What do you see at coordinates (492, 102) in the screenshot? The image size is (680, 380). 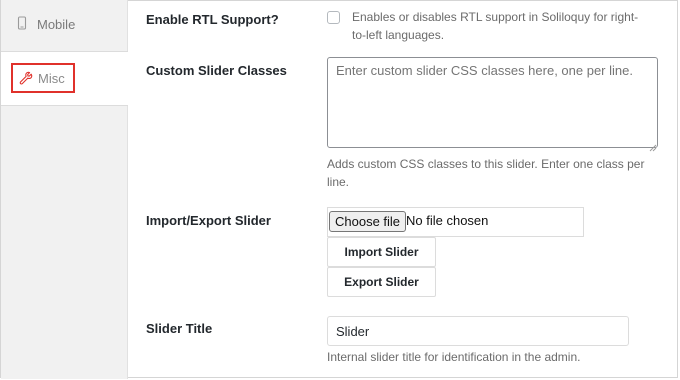 I see `custom-classes-textarea` at bounding box center [492, 102].